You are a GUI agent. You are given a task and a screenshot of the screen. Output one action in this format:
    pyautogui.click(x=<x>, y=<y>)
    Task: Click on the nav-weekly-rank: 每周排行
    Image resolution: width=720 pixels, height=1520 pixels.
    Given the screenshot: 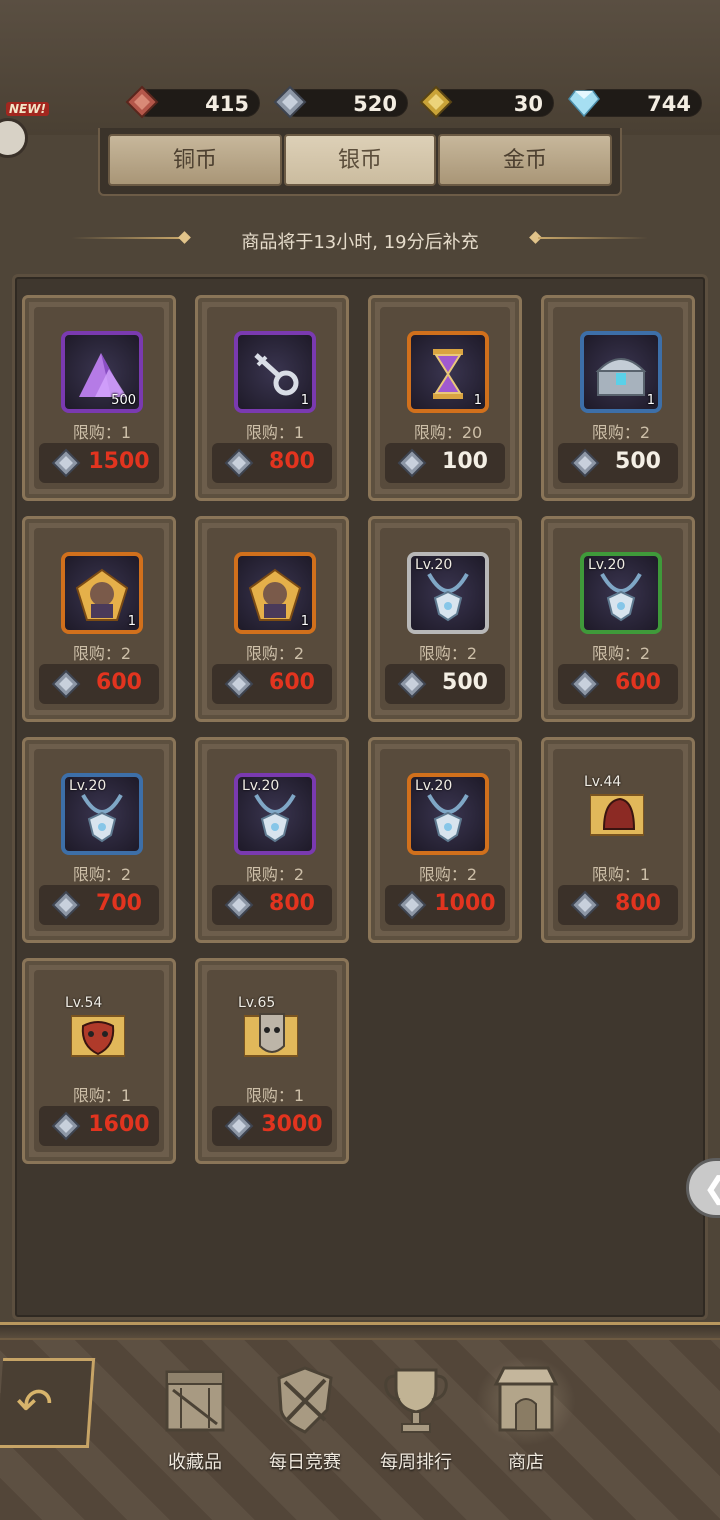 What is the action you would take?
    pyautogui.click(x=416, y=1417)
    